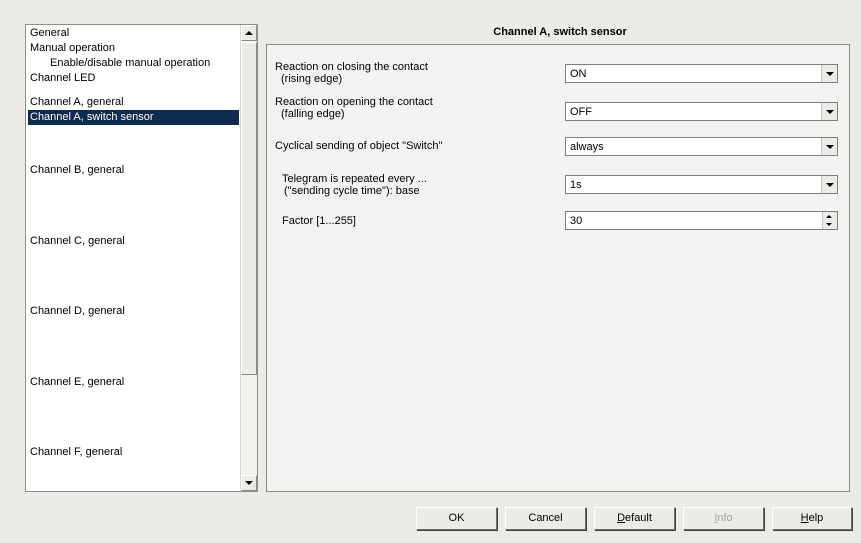 The image size is (861, 543). Describe the element at coordinates (804, 518) in the screenshot. I see `help-mnemonic: H` at that location.